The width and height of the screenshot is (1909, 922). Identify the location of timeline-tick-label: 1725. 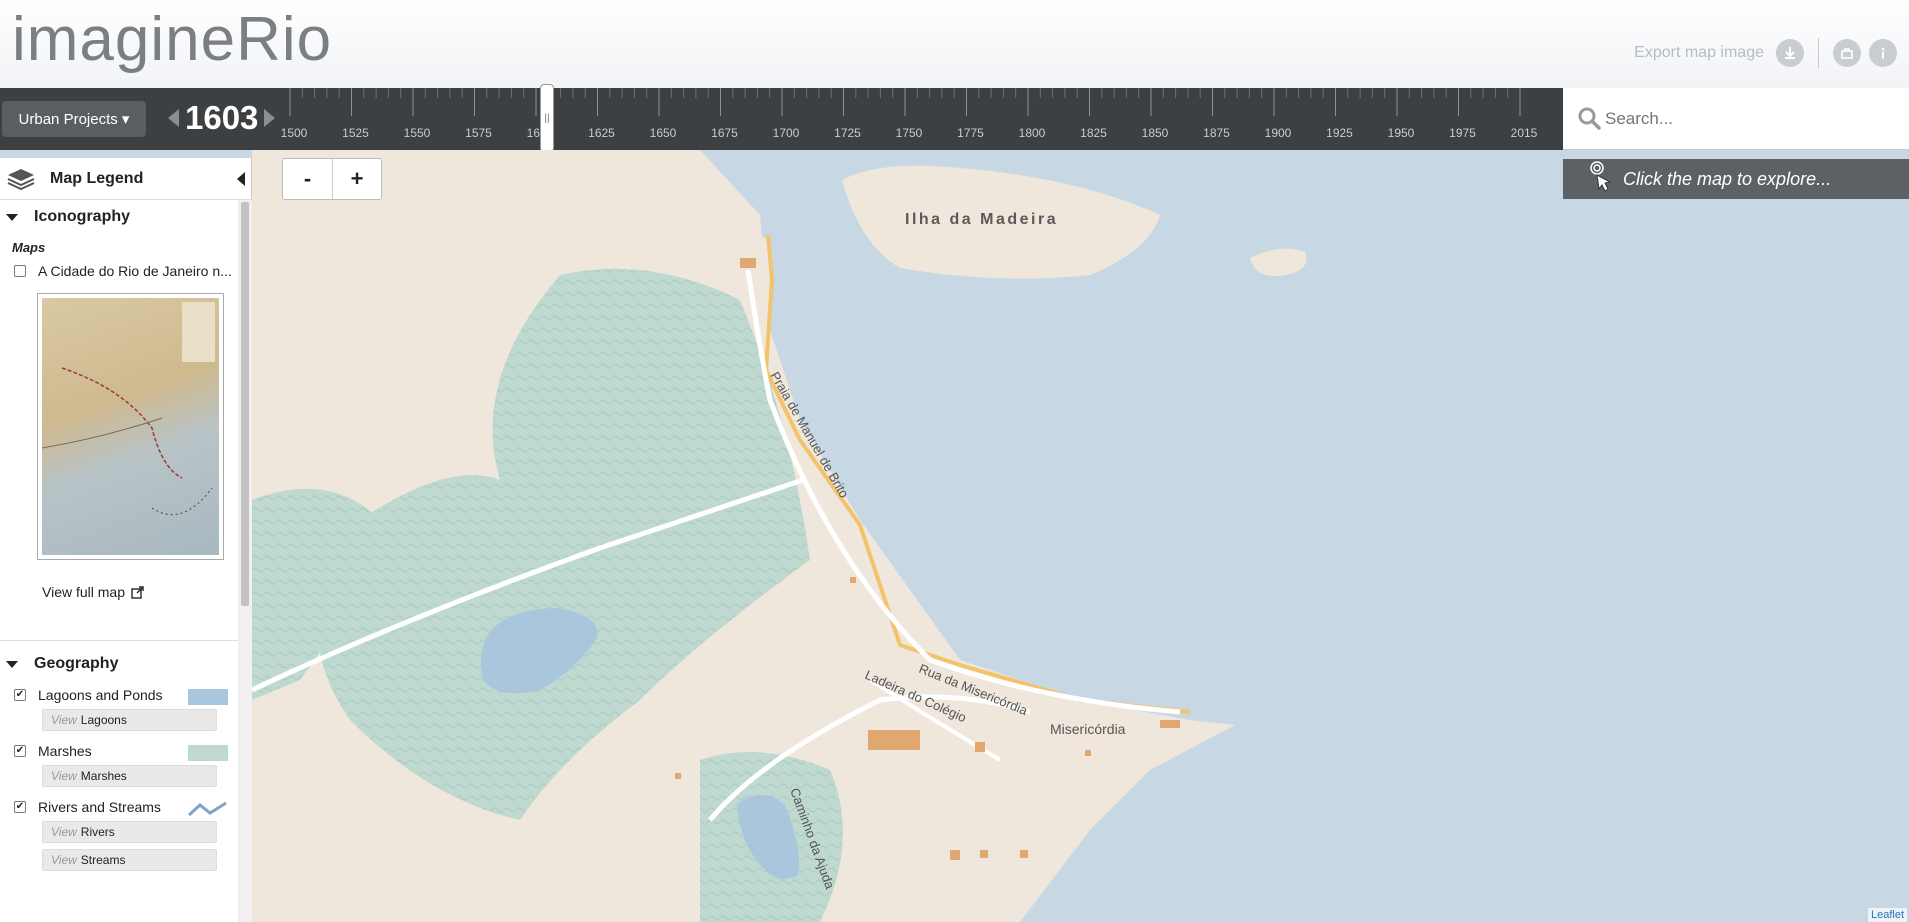
(847, 133).